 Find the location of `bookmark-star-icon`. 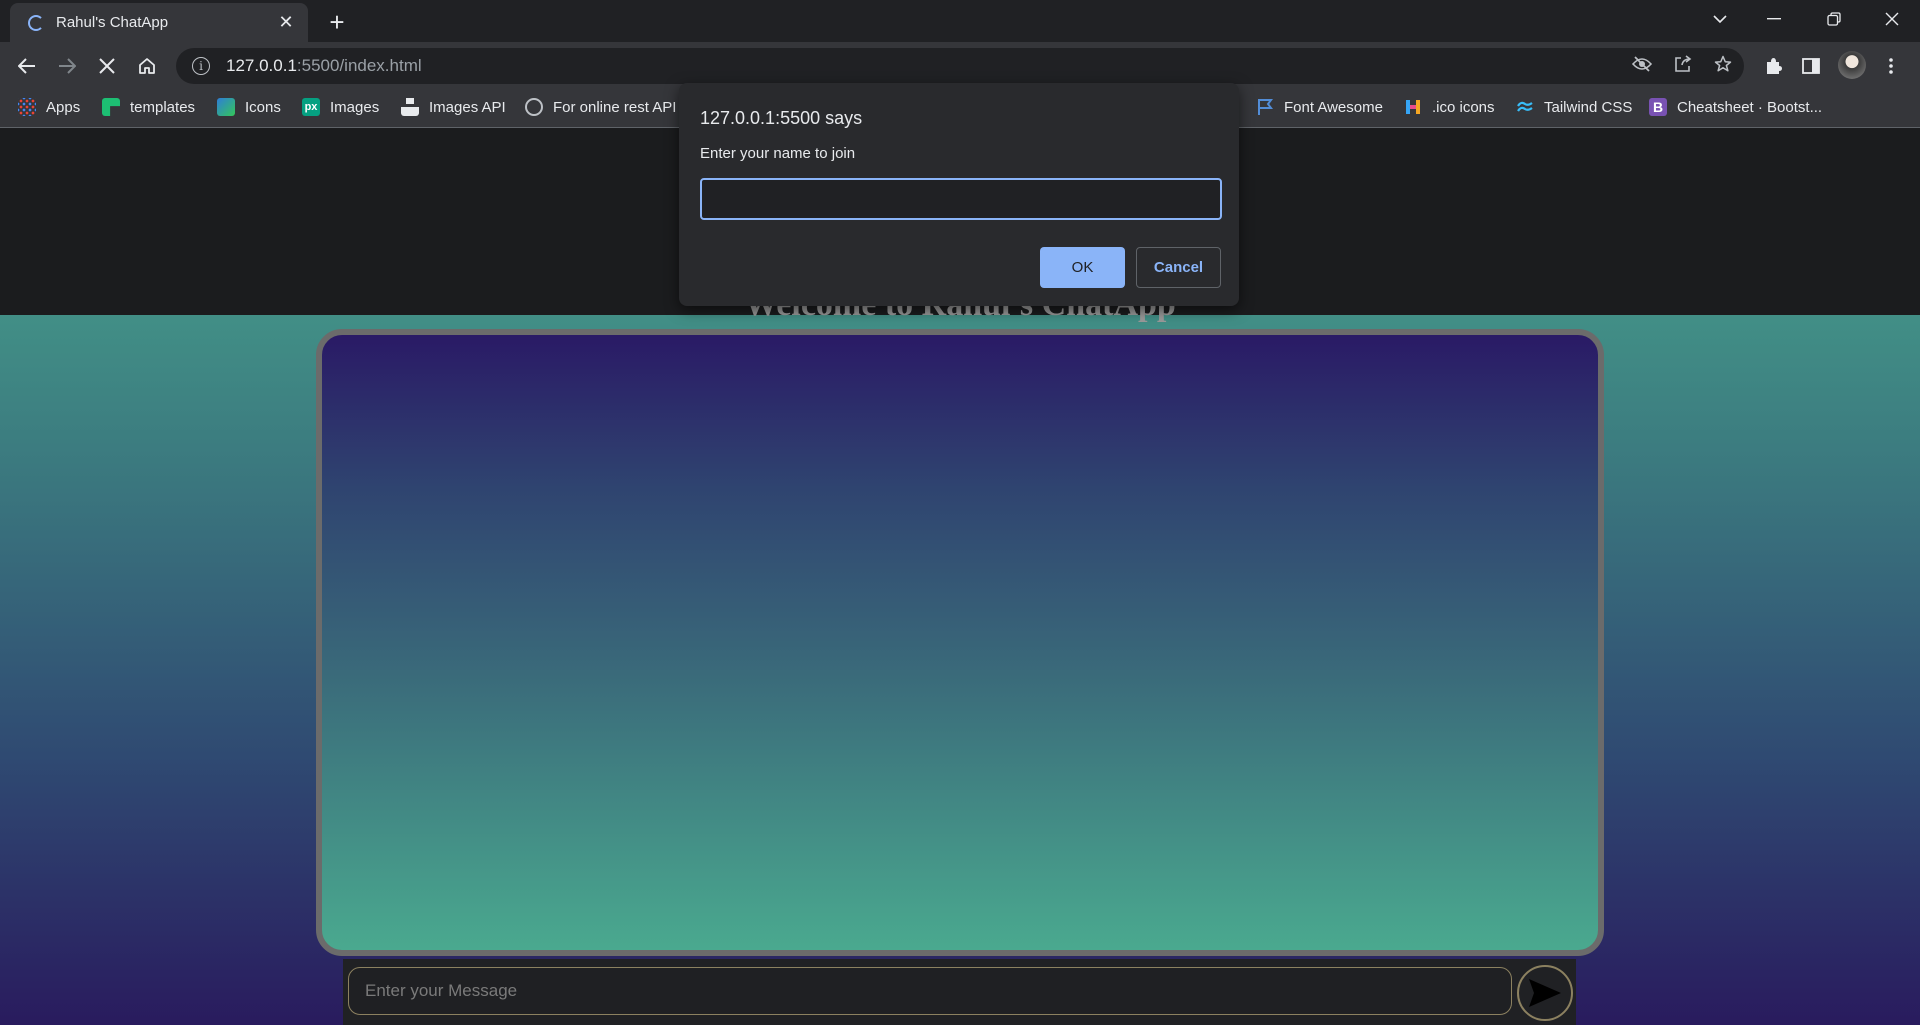

bookmark-star-icon is located at coordinates (1723, 66).